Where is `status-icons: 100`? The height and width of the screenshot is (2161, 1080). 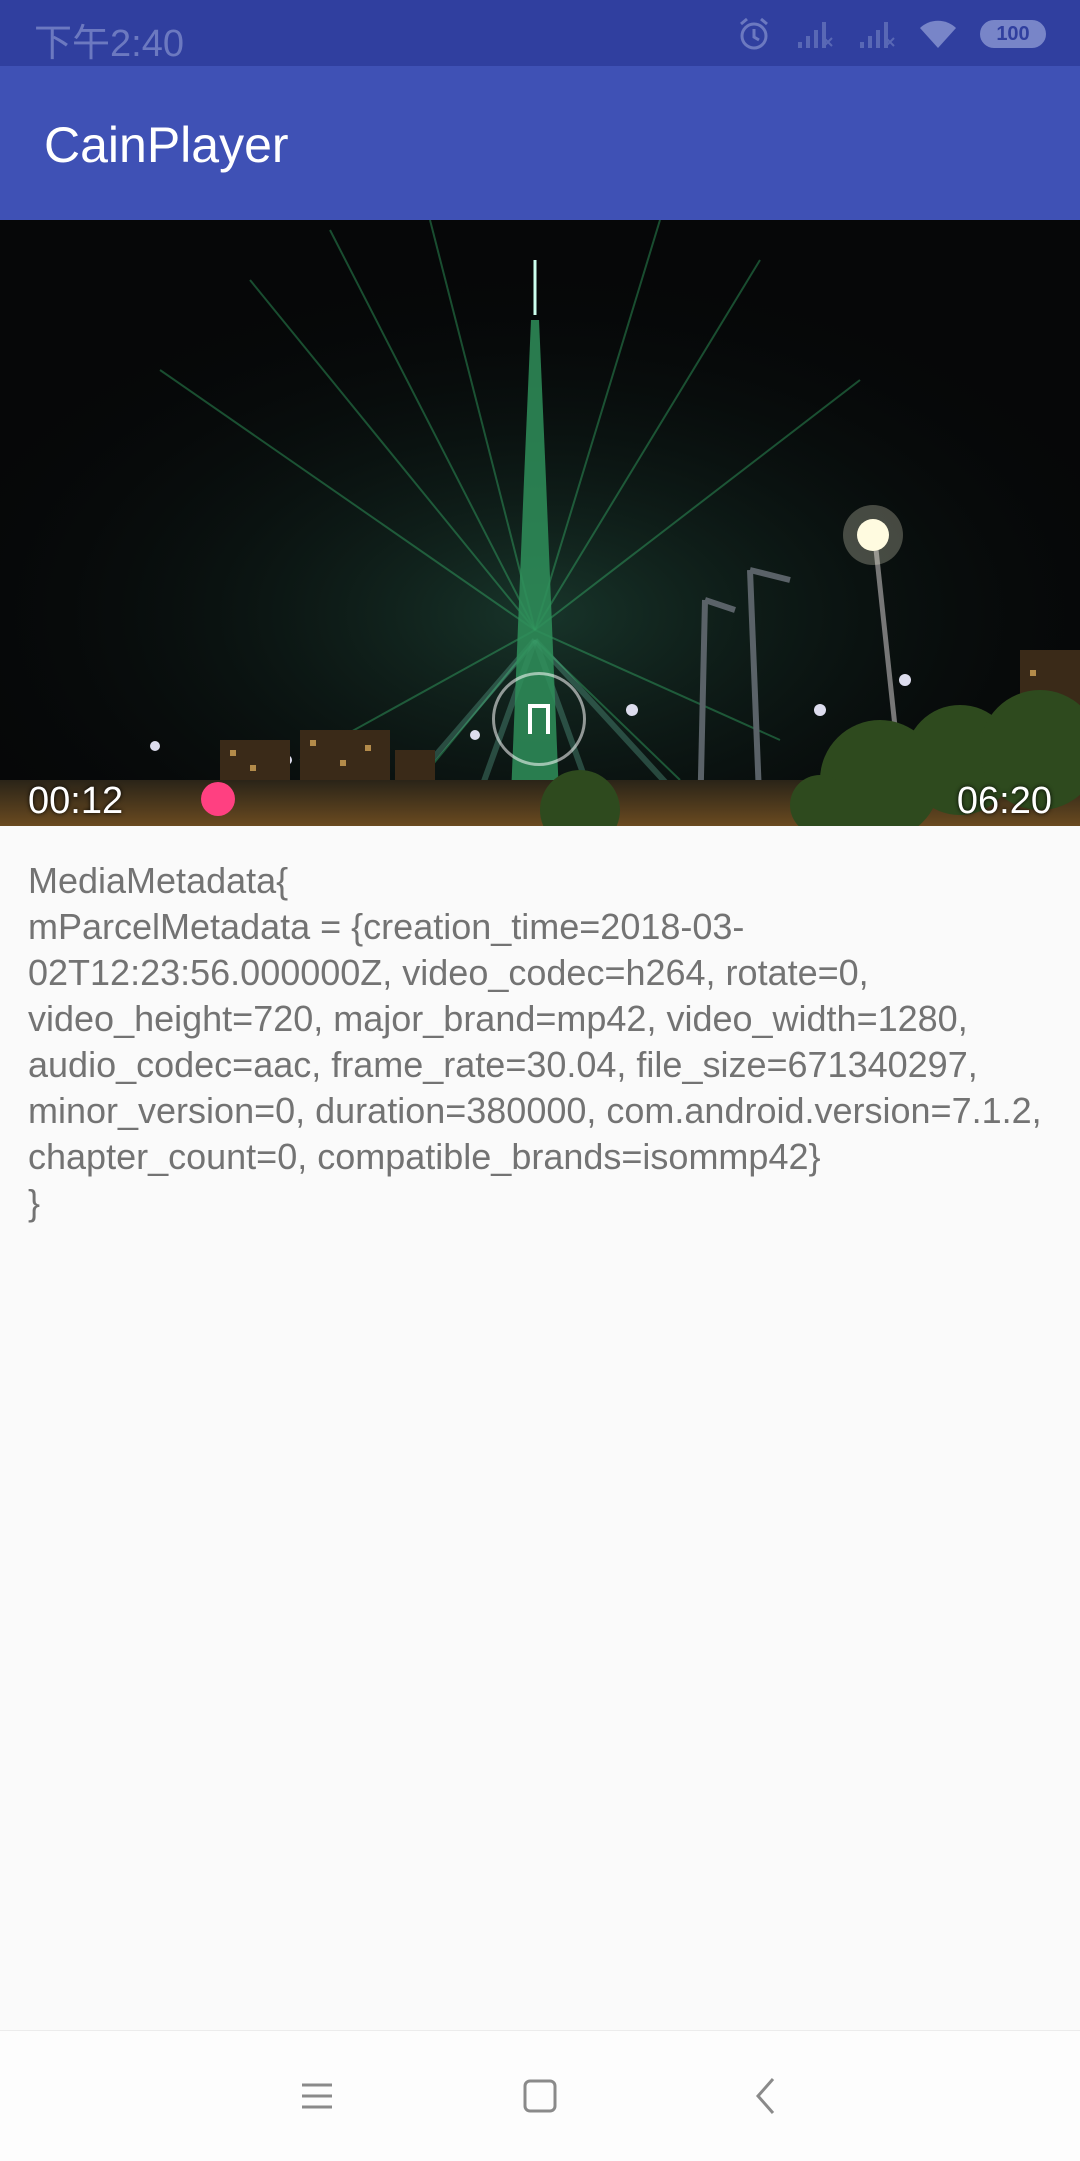 status-icons: 100 is located at coordinates (891, 34).